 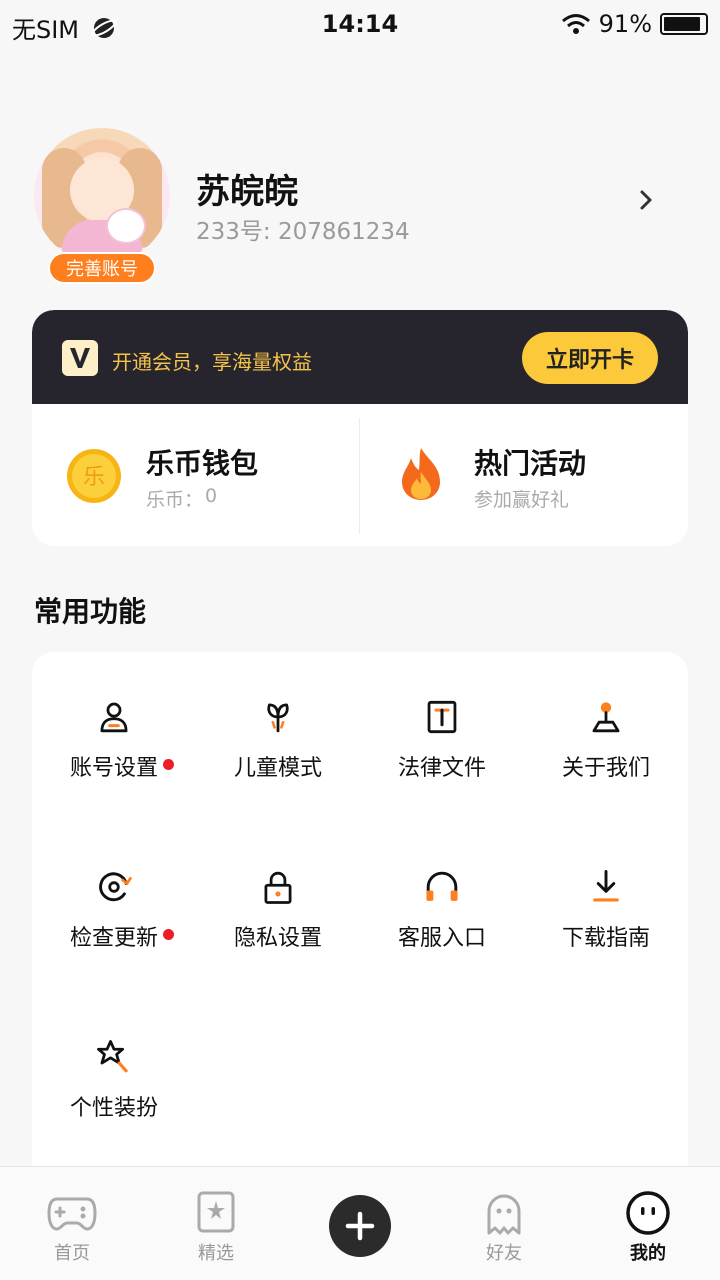 What do you see at coordinates (605, 938) in the screenshot?
I see `func-label: 下载指南` at bounding box center [605, 938].